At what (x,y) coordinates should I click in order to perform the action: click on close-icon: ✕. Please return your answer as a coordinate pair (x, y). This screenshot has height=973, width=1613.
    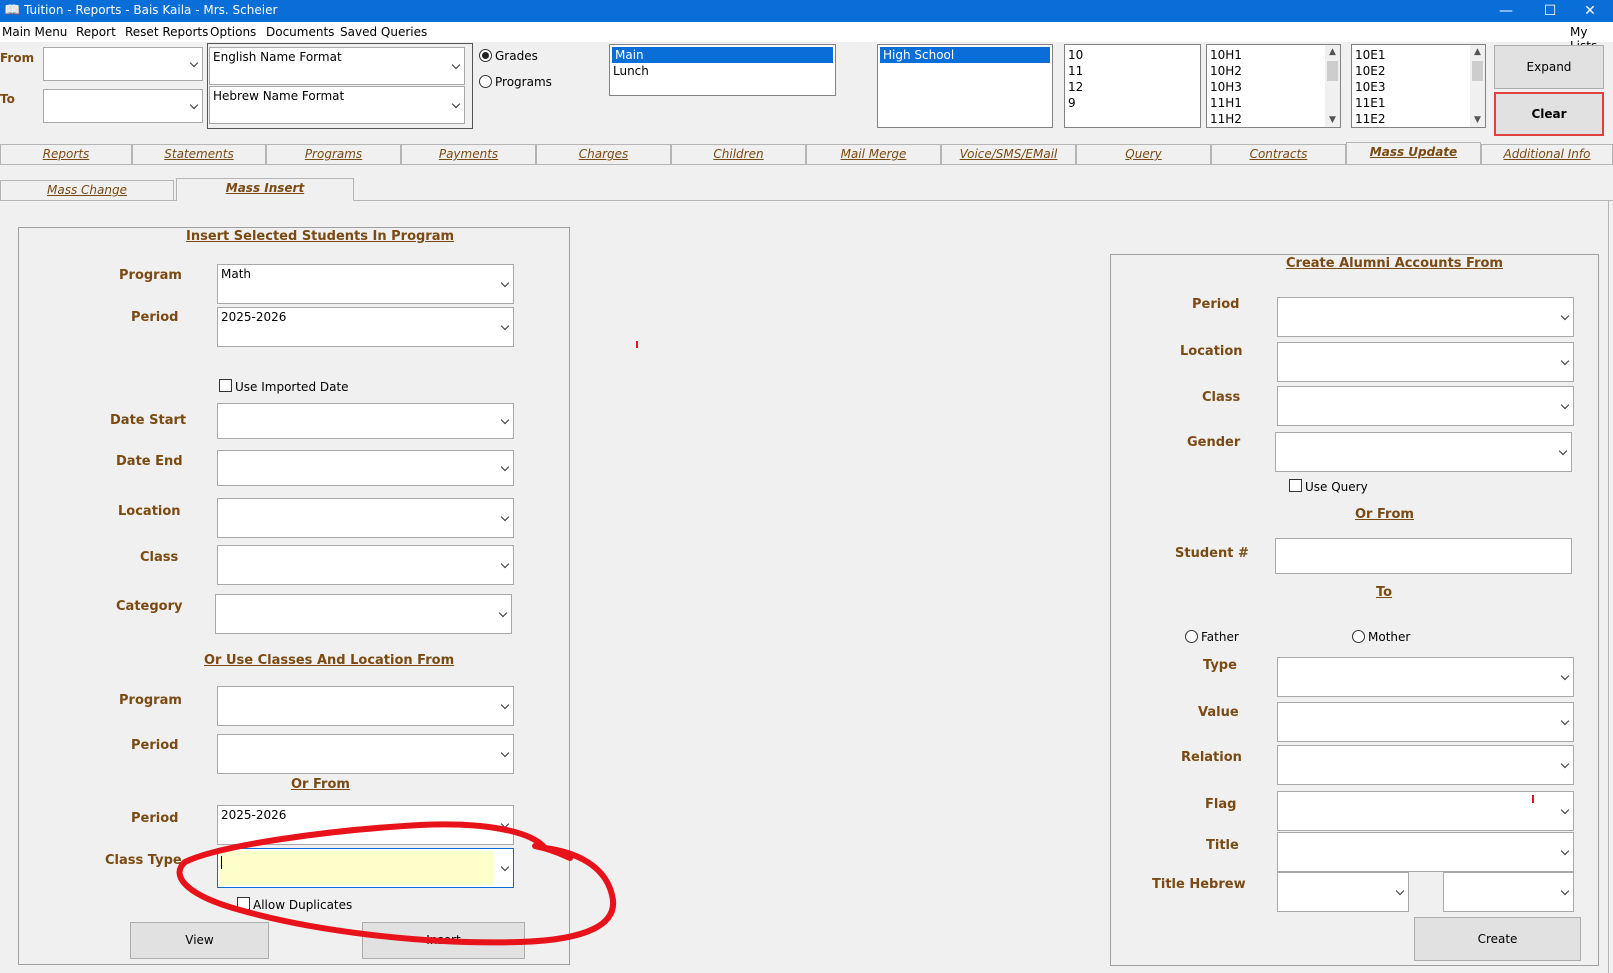
    Looking at the image, I should click on (1590, 11).